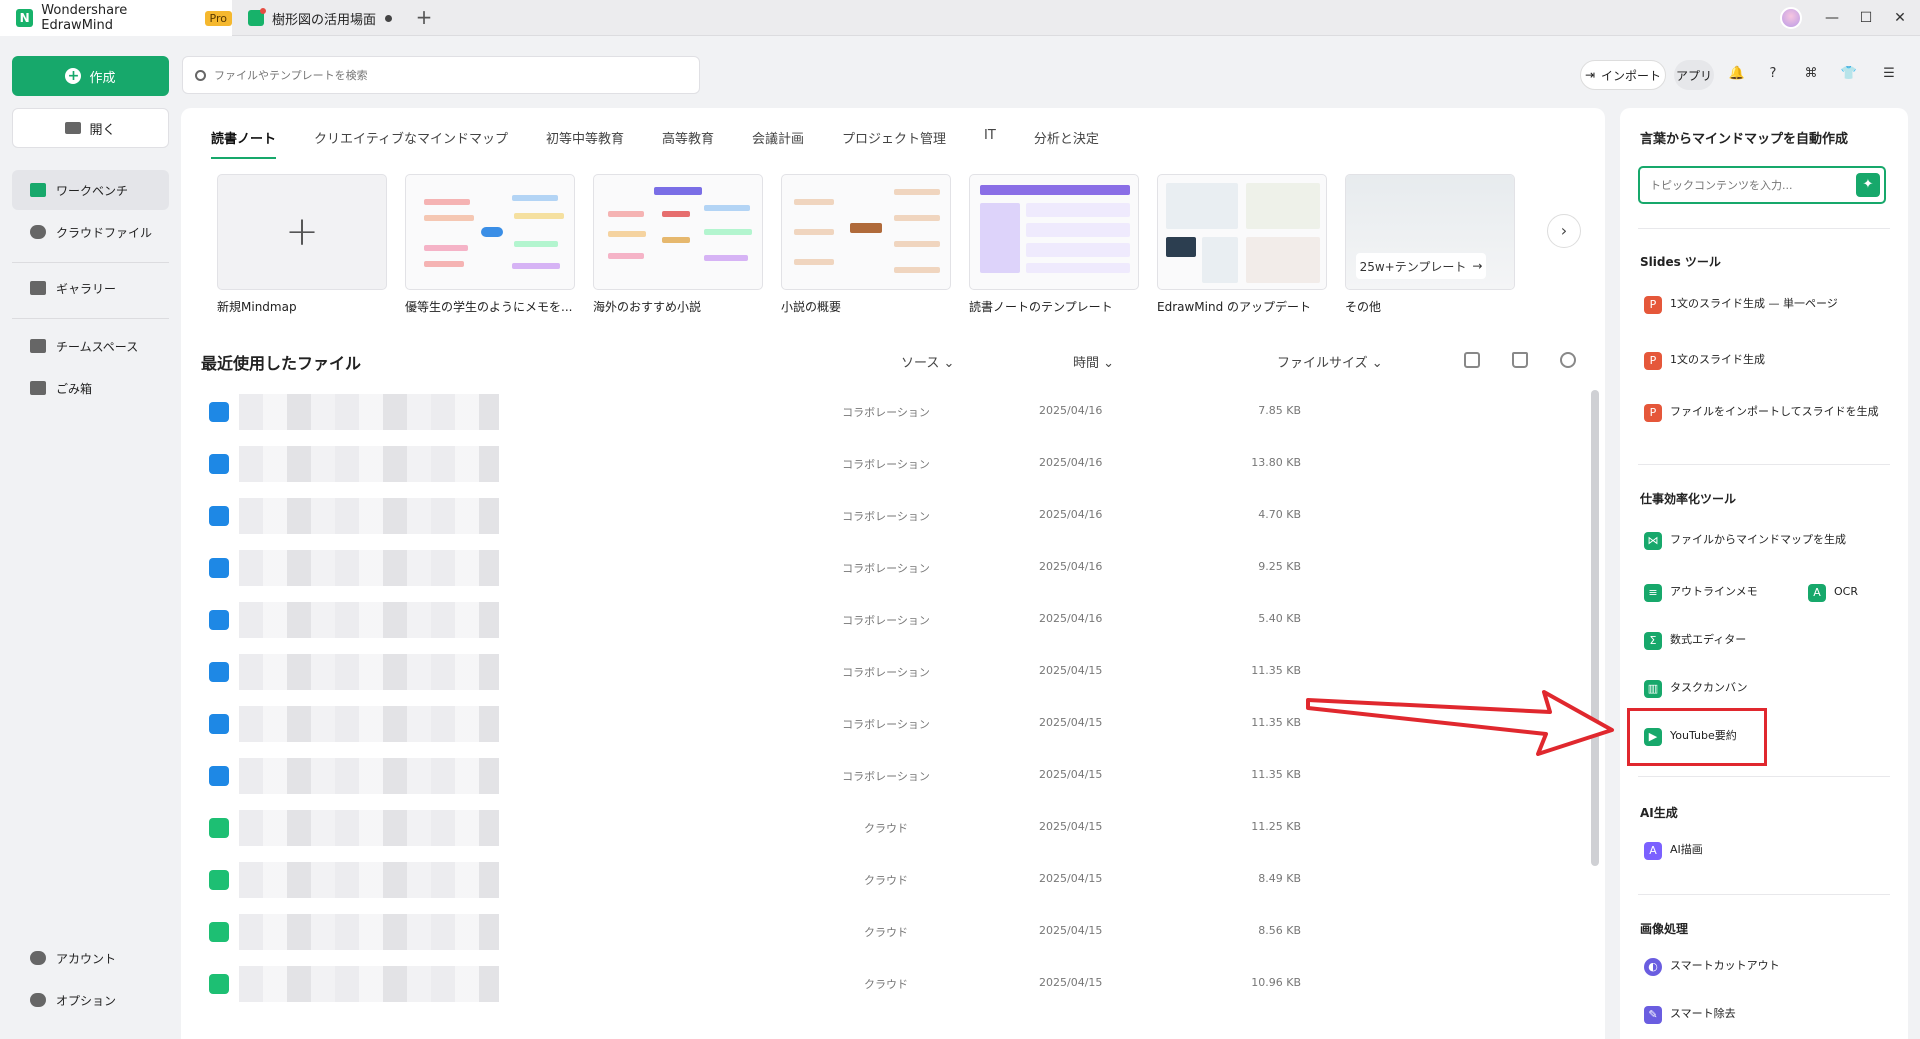 This screenshot has height=1039, width=1920. What do you see at coordinates (585, 143) in the screenshot?
I see `tab-primary-secondary-education: 初等中等教育` at bounding box center [585, 143].